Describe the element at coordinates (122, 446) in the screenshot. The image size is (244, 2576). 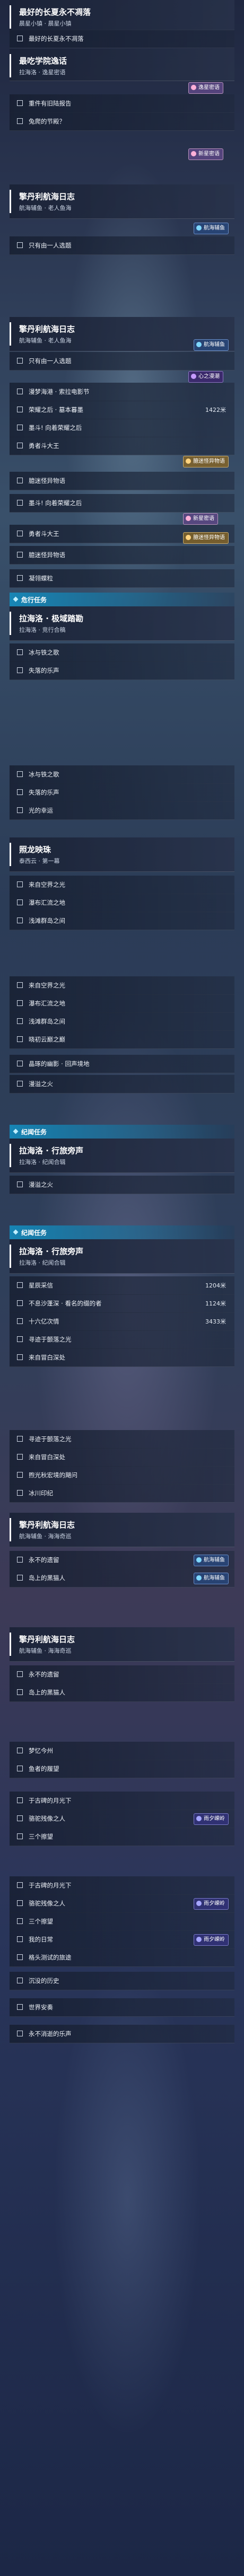
I see `list-item: 勇者斗大王` at that location.